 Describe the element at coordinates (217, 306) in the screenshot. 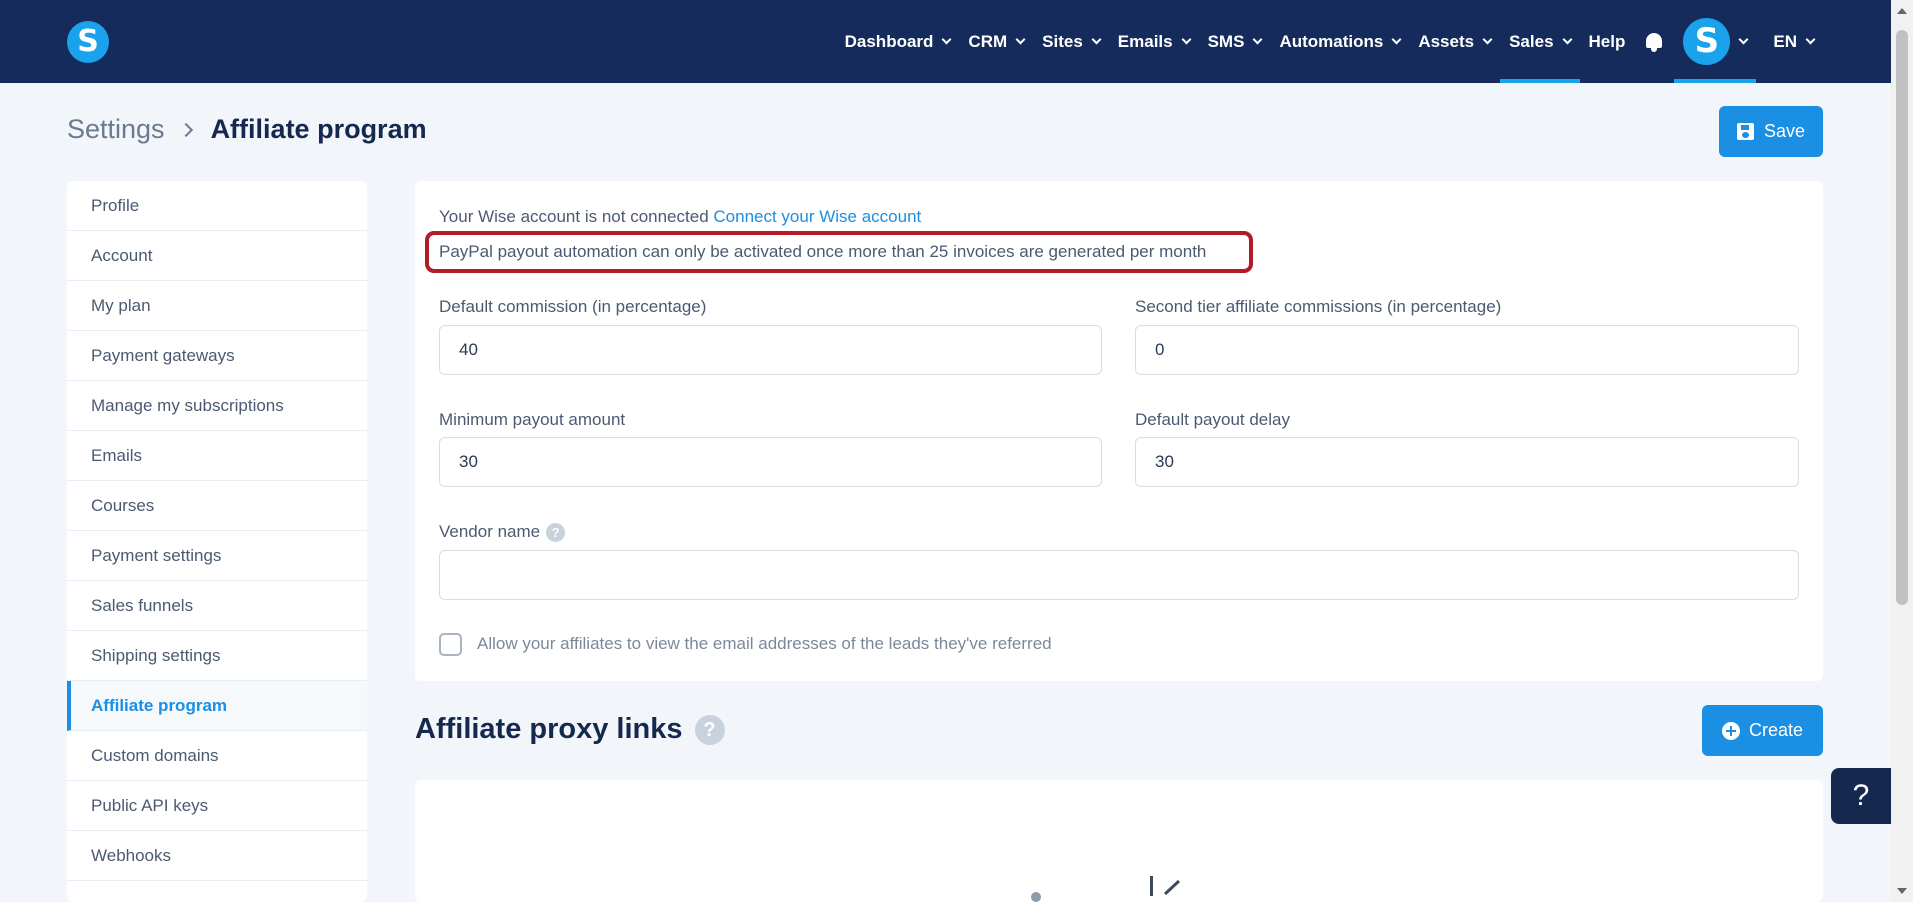

I see `sidebar-item-my-plan: My plan` at that location.